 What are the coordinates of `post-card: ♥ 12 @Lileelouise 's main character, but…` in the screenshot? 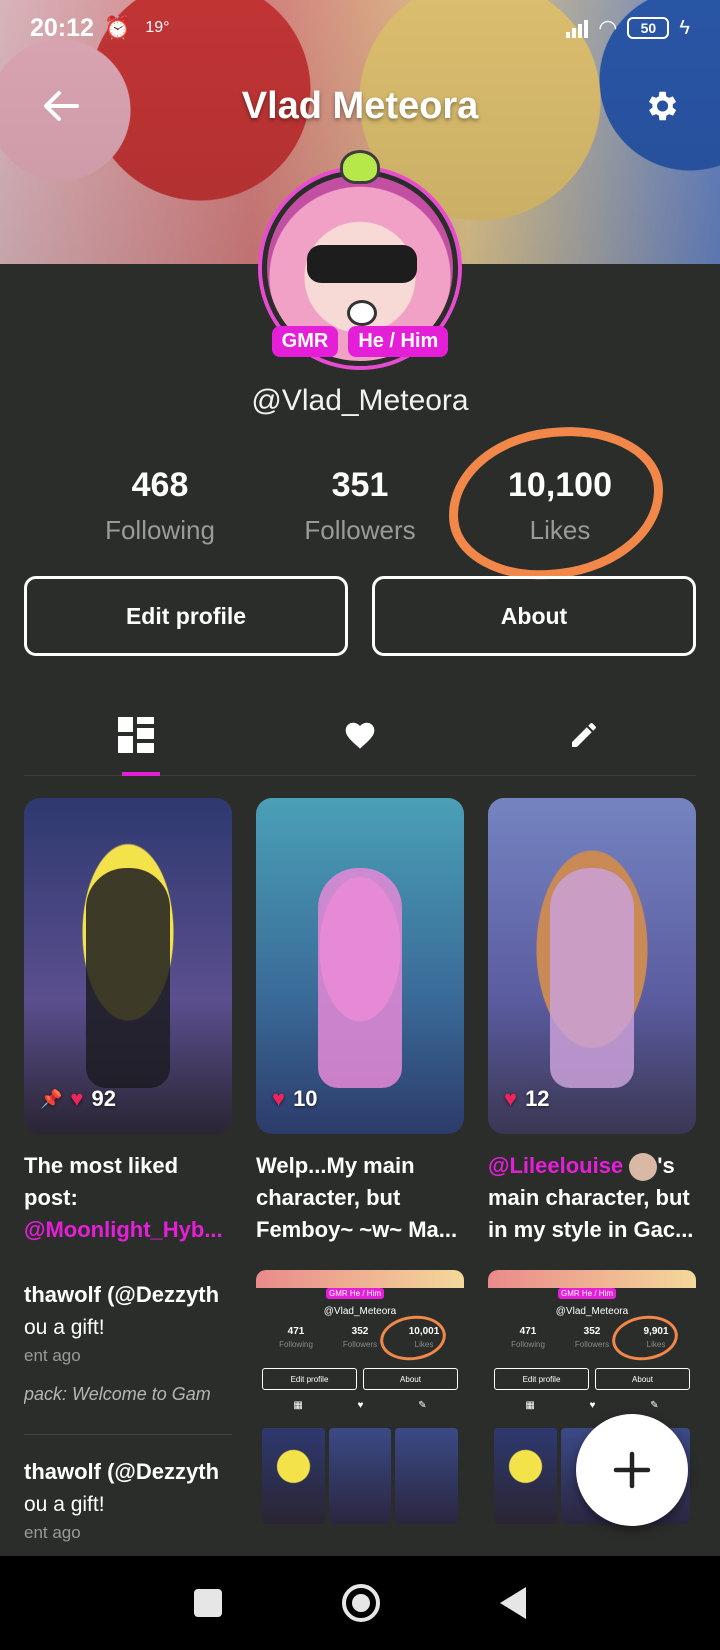 It's located at (592, 1022).